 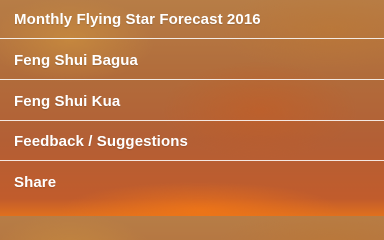 What do you see at coordinates (67, 101) in the screenshot?
I see `menu-item-label: Feng Shui Kua` at bounding box center [67, 101].